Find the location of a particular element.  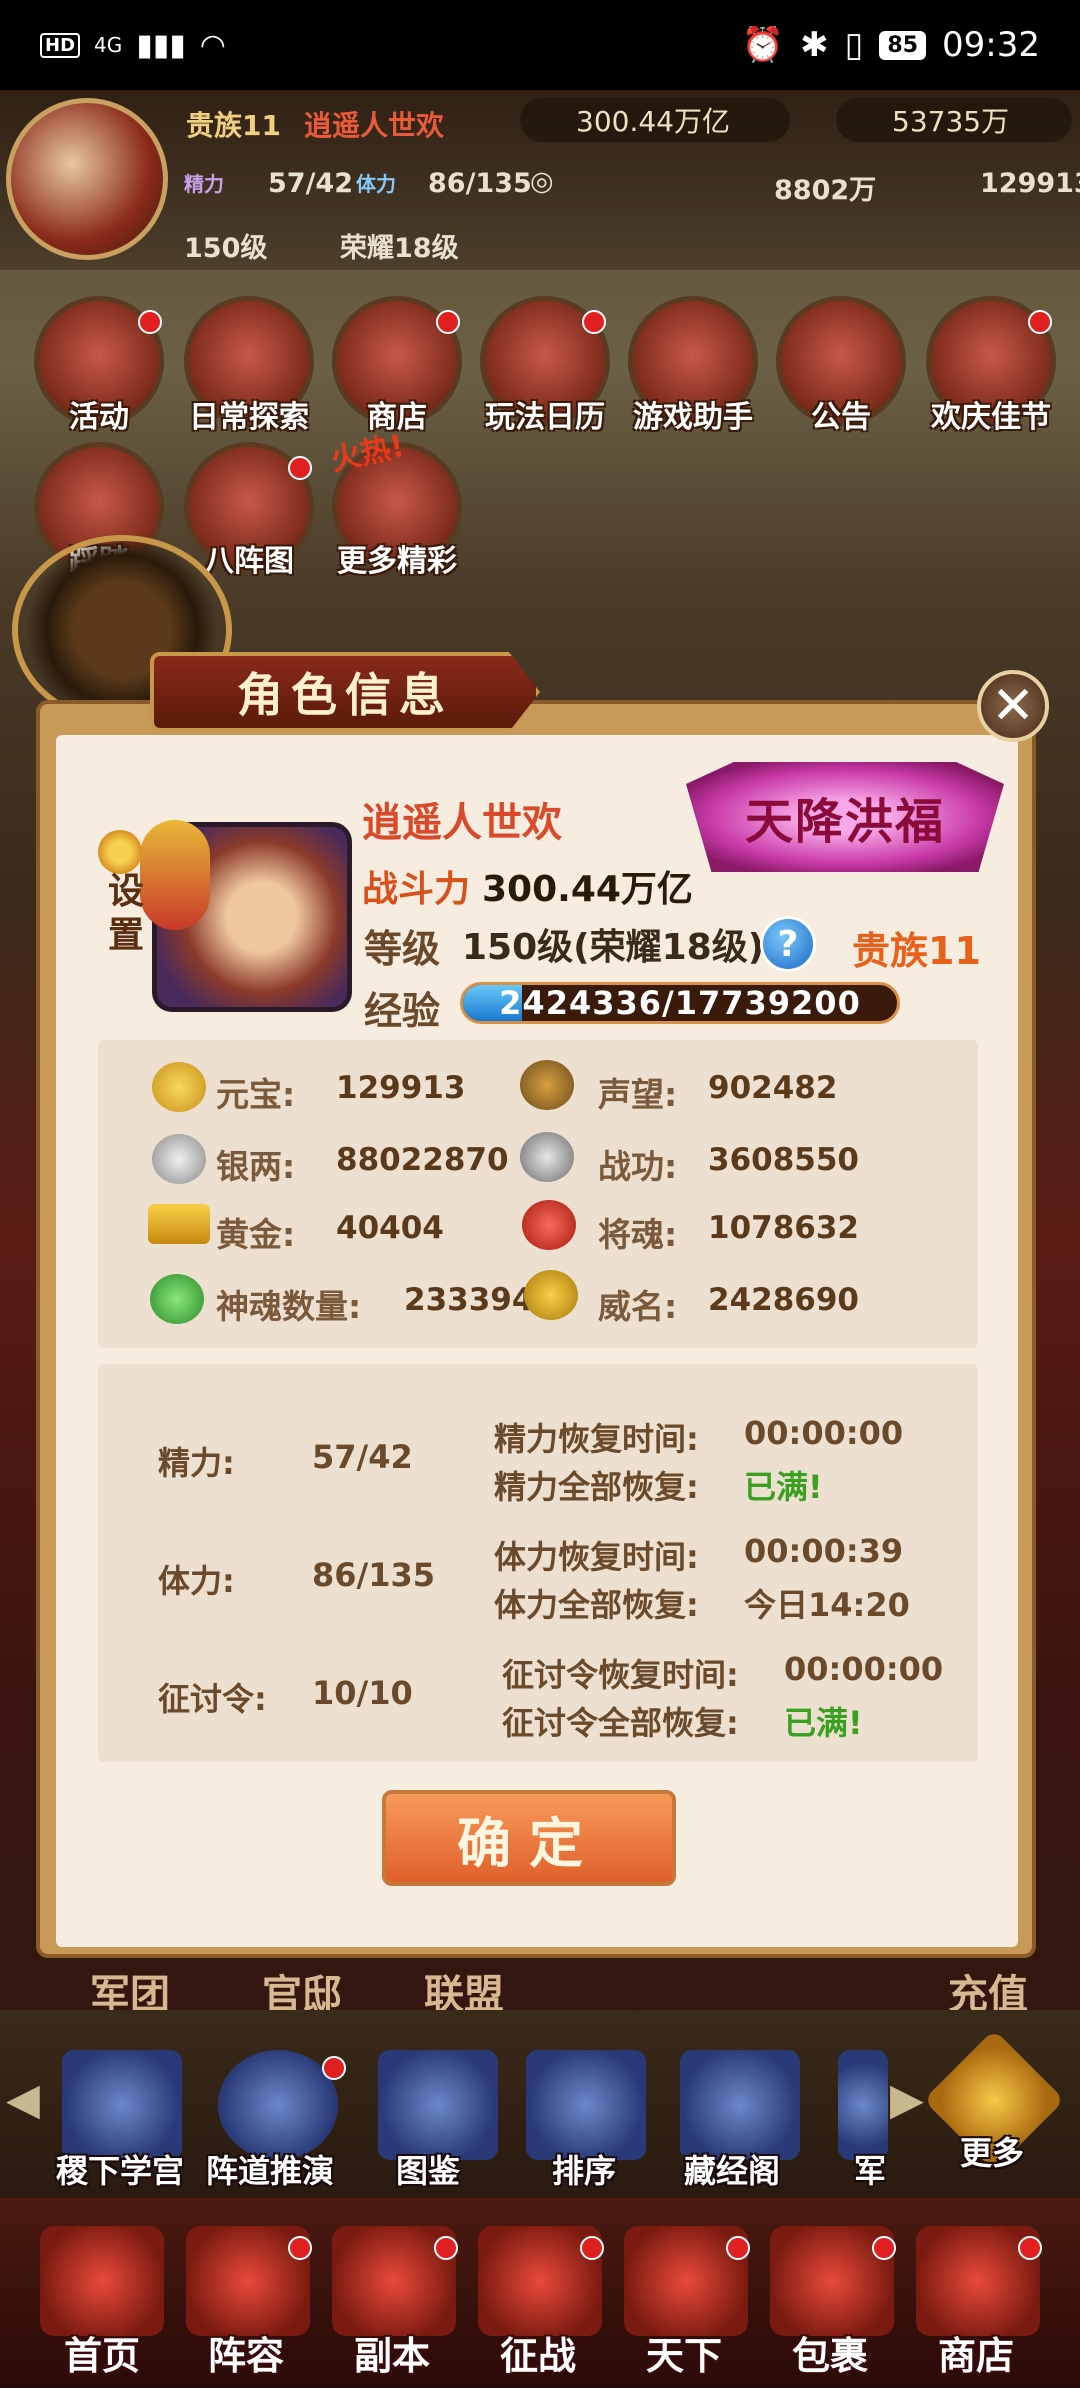

exp-label: 经验 is located at coordinates (402, 1011).